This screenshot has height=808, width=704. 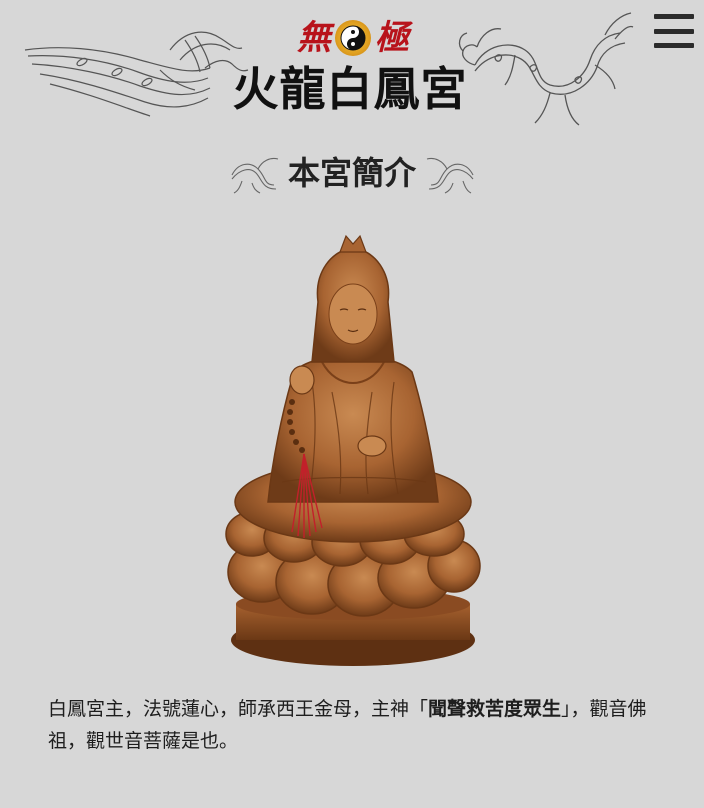 I want to click on yin-yang-icon, so click(x=353, y=38).